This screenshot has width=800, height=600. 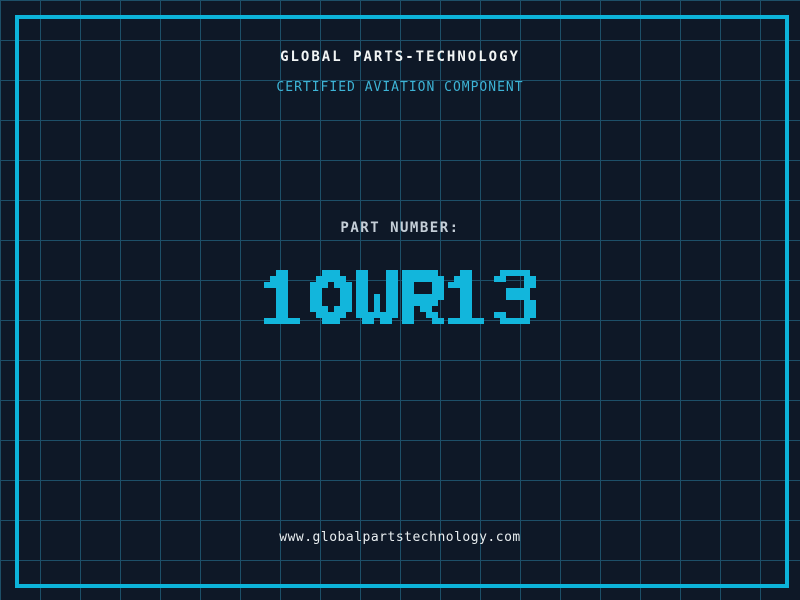 I want to click on certification-text: CERTIFIED AVIATION COMPONENT, so click(x=400, y=87).